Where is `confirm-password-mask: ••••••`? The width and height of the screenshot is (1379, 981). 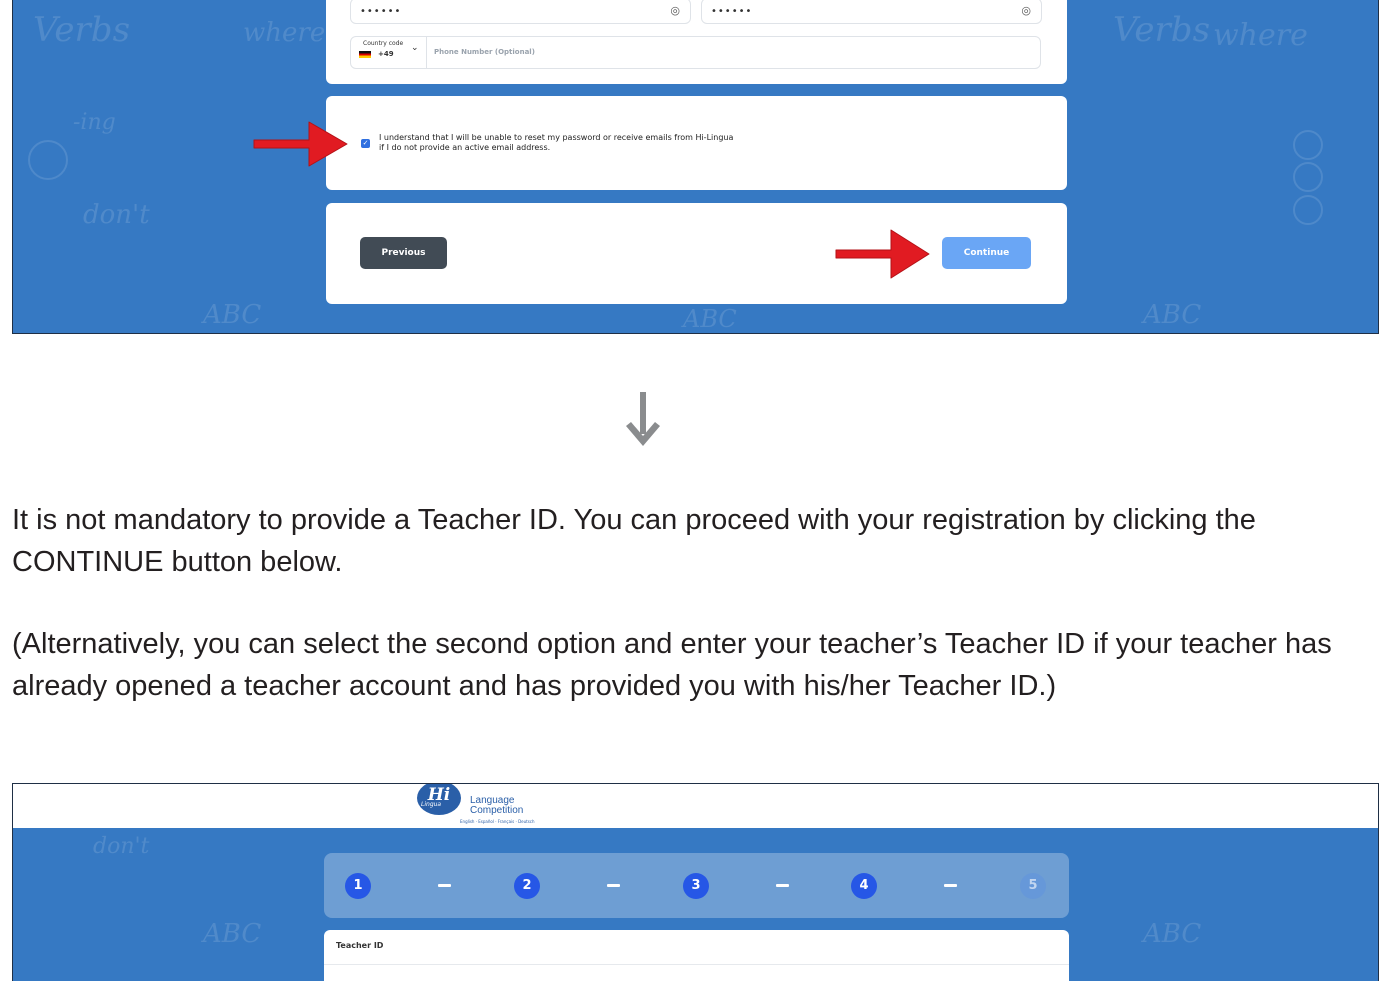 confirm-password-mask: •••••• is located at coordinates (732, 11).